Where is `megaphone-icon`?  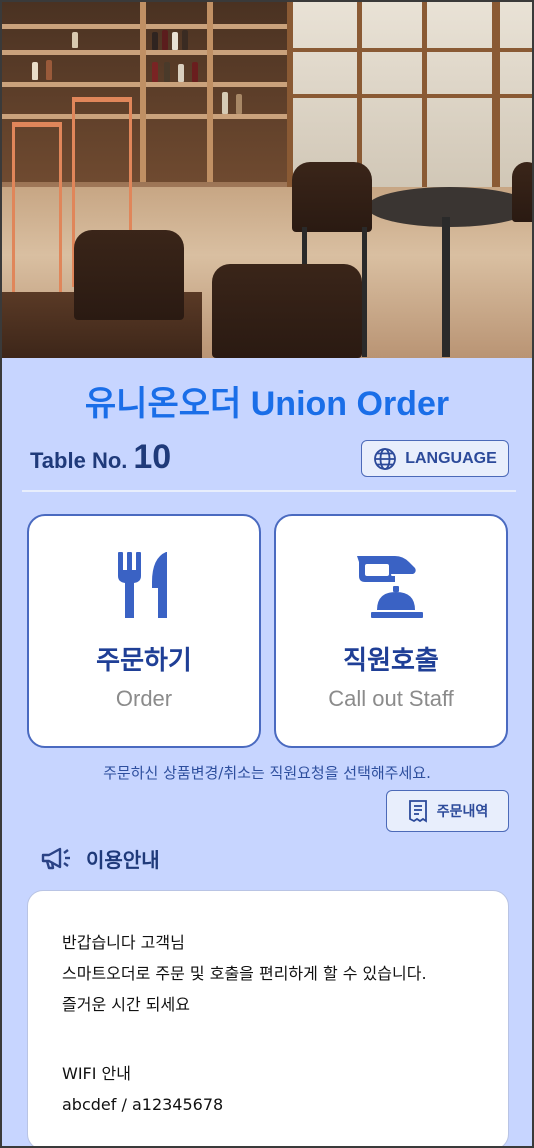 megaphone-icon is located at coordinates (55, 858).